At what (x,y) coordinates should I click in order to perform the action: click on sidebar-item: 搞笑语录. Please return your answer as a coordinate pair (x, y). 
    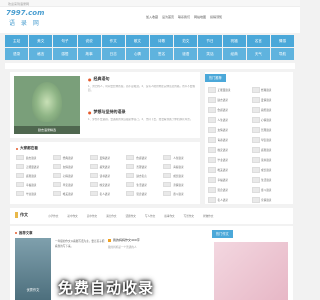
    Looking at the image, I should click on (272, 109).